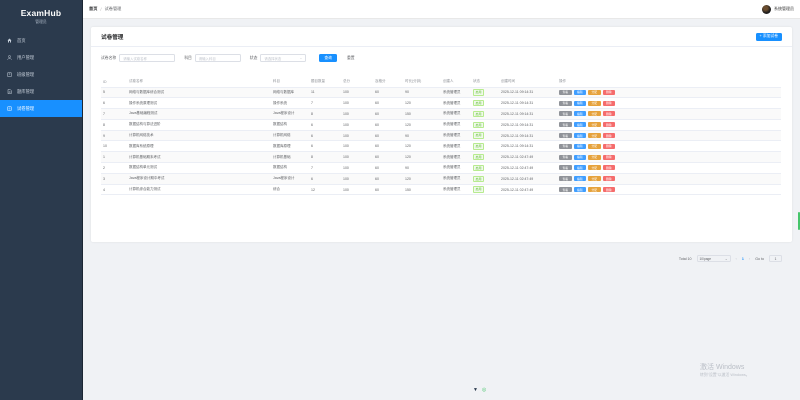  I want to click on cell-id: 10, so click(114, 146).